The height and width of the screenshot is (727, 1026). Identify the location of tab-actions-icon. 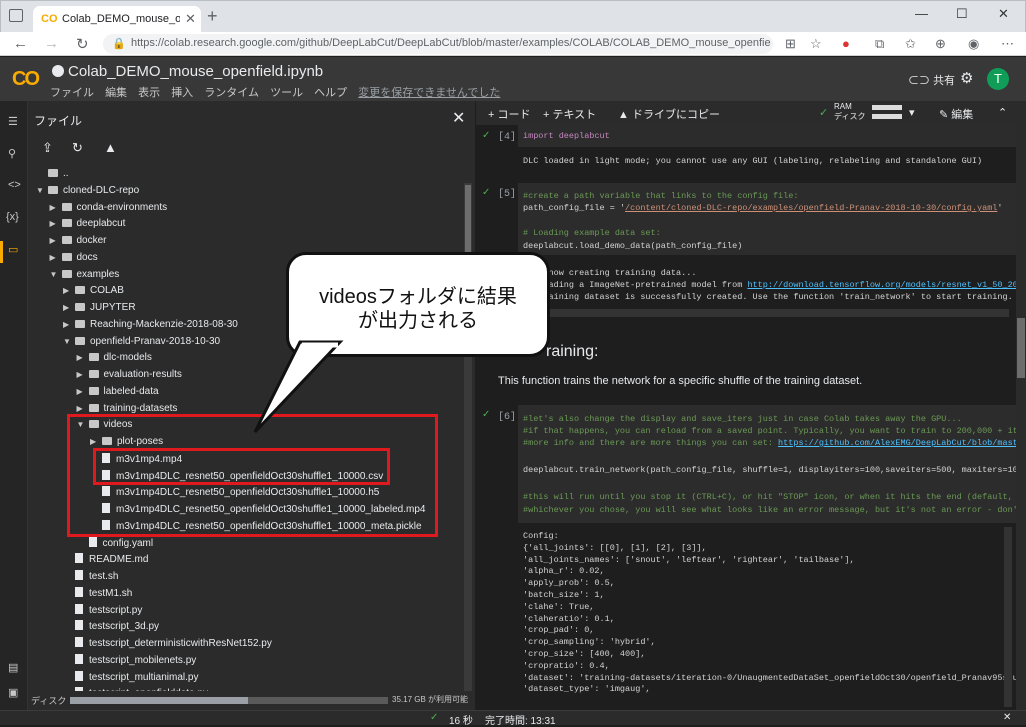
(16, 15).